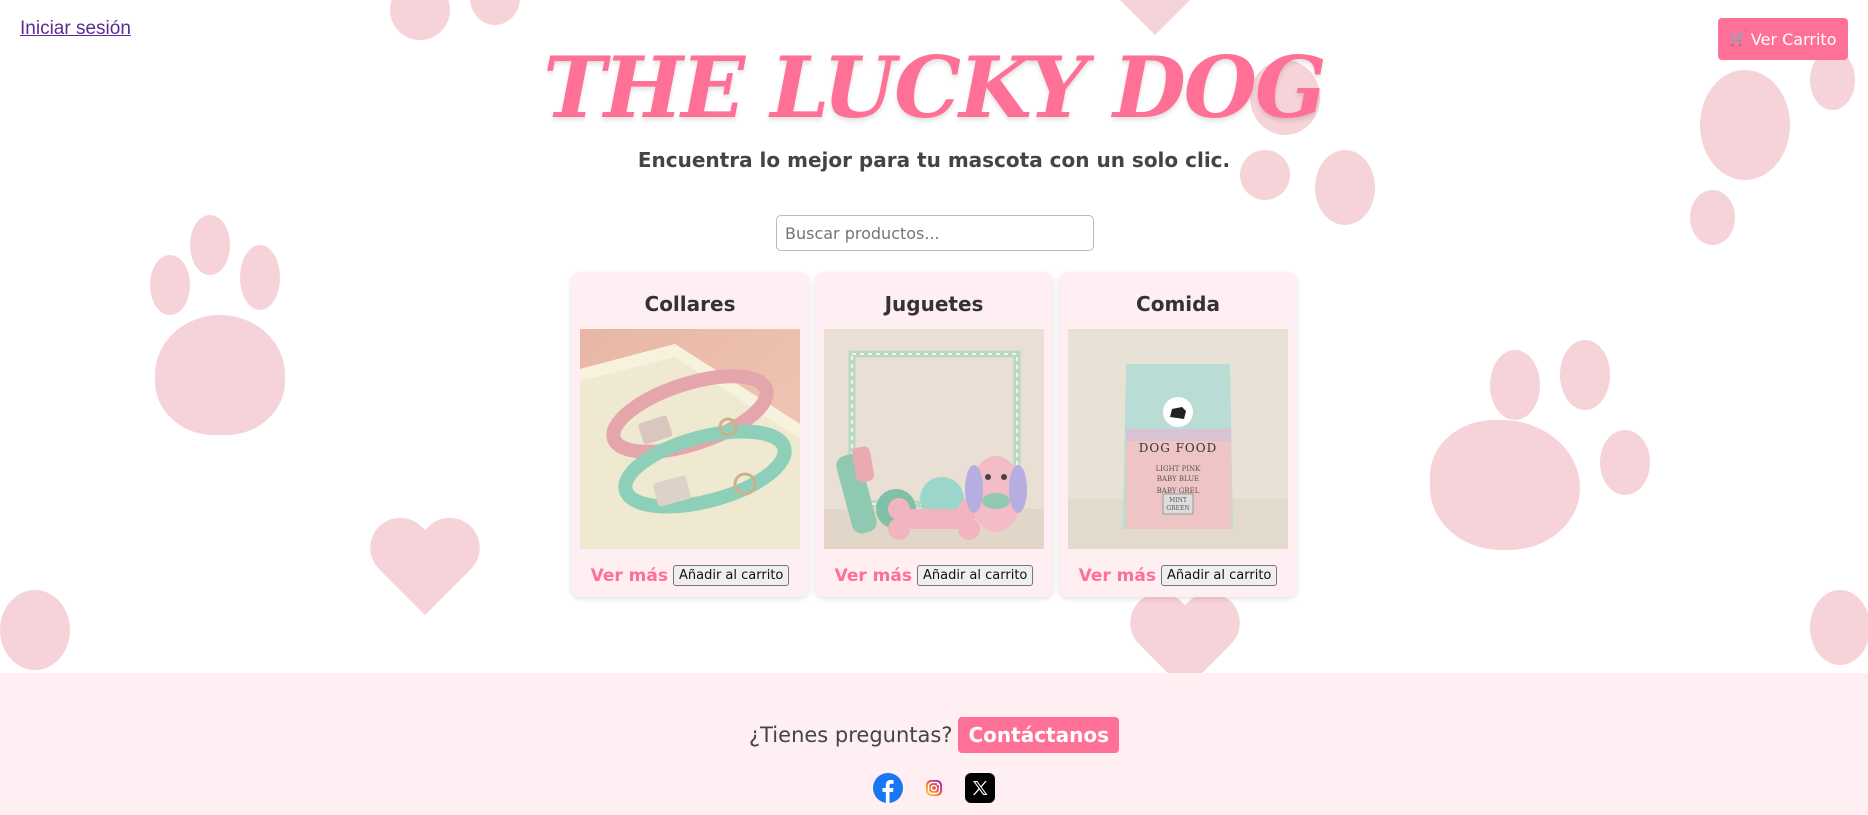 The image size is (1868, 815). What do you see at coordinates (934, 87) in the screenshot?
I see `site-title: THE LUCKY DOG` at bounding box center [934, 87].